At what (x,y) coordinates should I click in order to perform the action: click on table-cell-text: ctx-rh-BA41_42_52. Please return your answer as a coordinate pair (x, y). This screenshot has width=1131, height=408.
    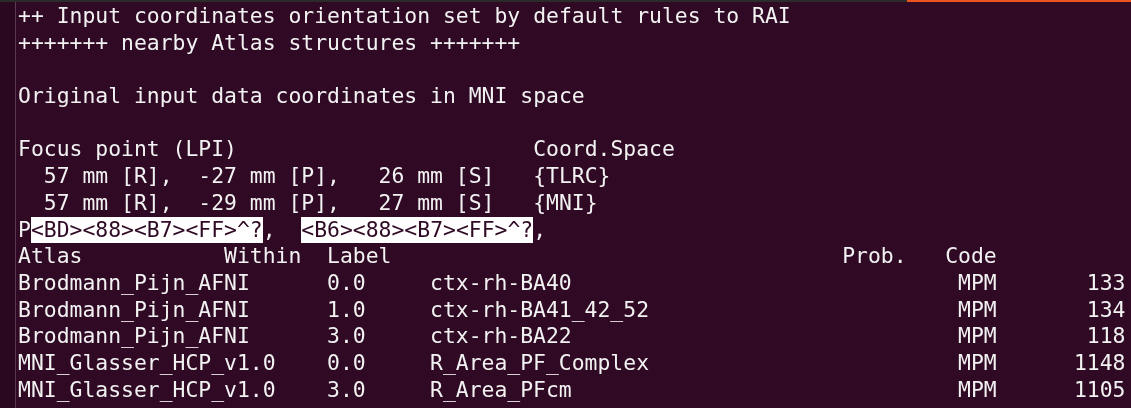
    Looking at the image, I should click on (540, 310).